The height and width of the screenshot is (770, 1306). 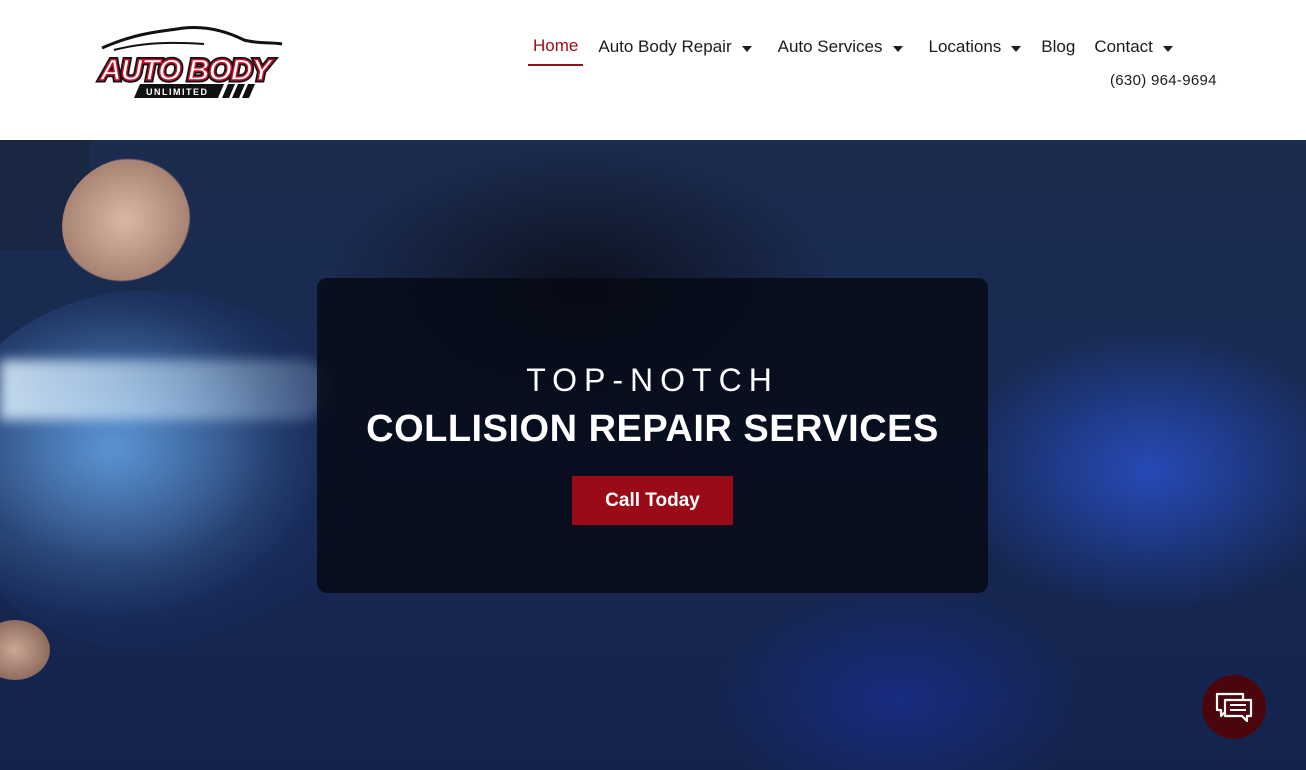 I want to click on nav-item-blog: Blog, so click(x=1058, y=47).